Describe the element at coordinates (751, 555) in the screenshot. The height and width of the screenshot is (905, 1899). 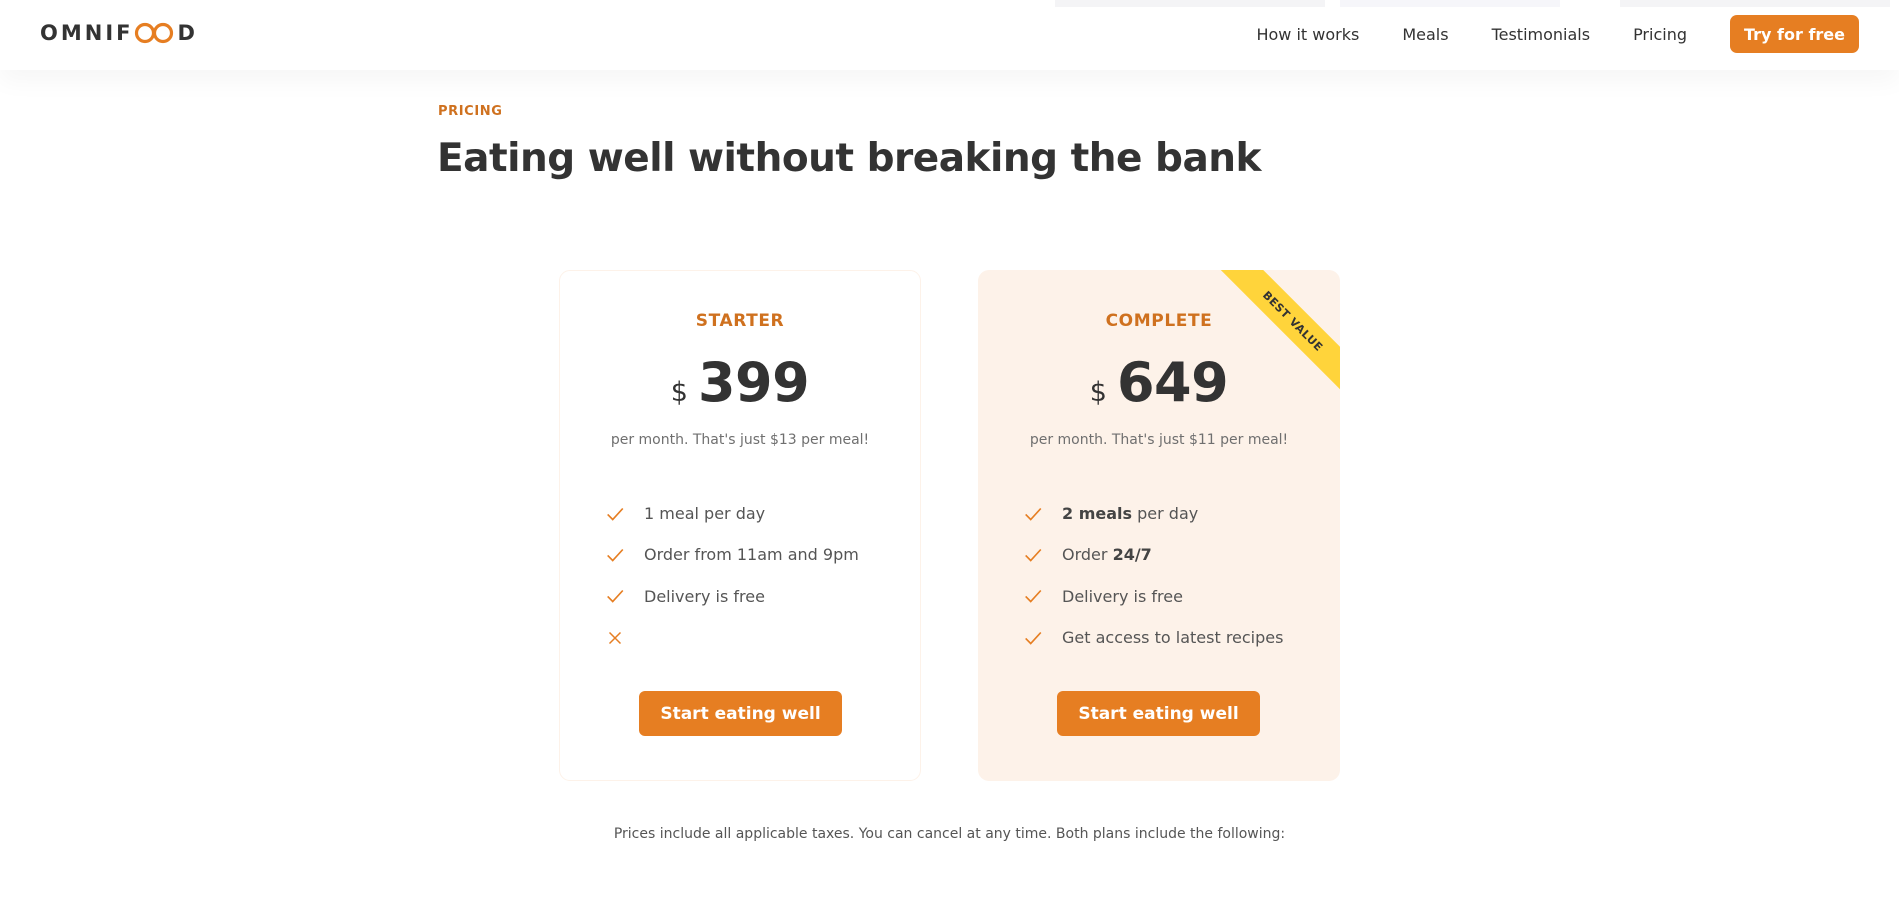
I see `feature-text: Order from 11am and 9pm` at that location.